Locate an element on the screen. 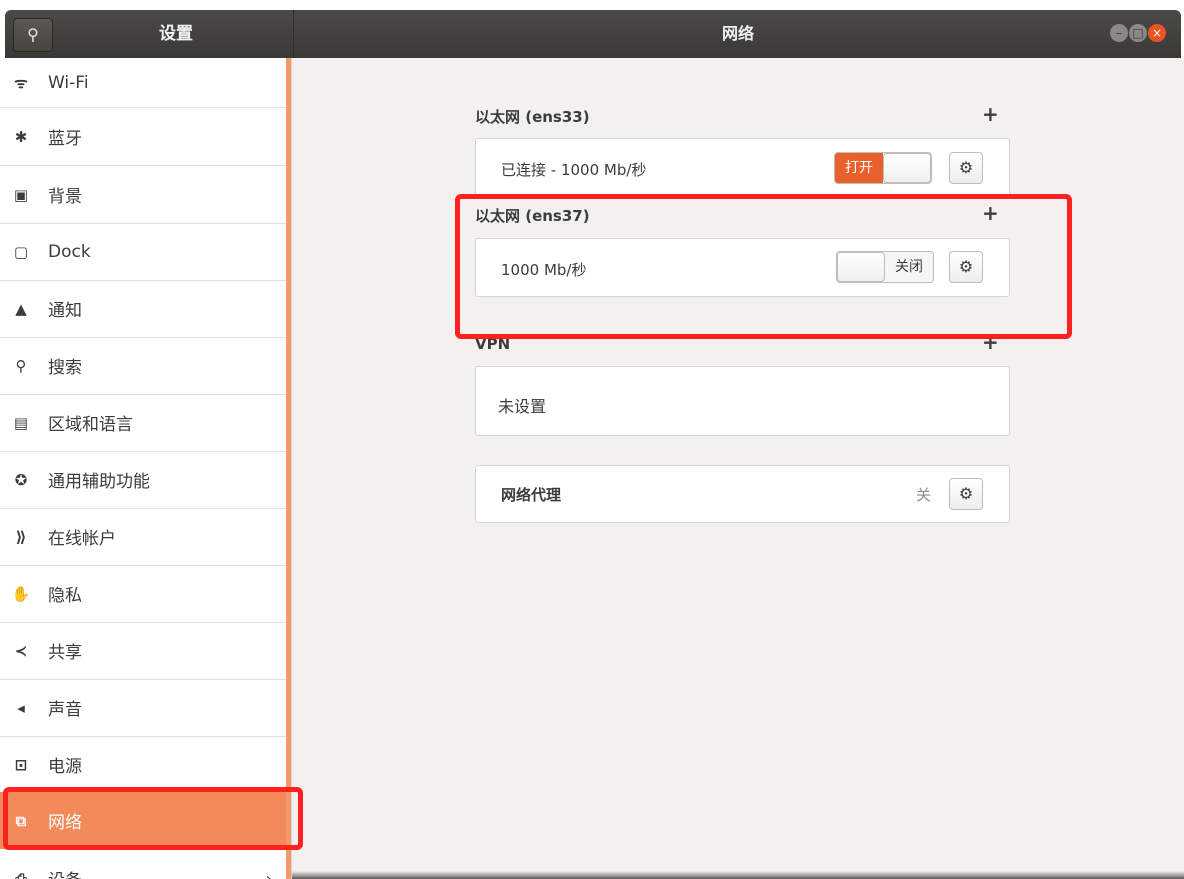 The width and height of the screenshot is (1184, 879). sidebar-item-accessibility: ✪ 通用辅助功能 is located at coordinates (143, 480).